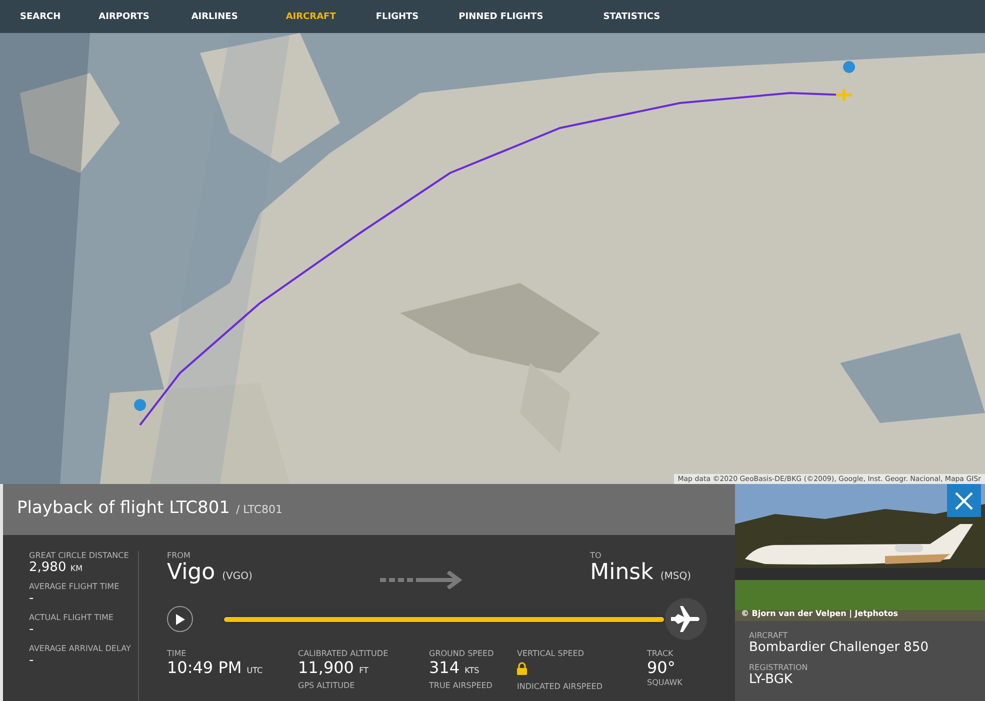 This screenshot has height=701, width=985. I want to click on nav-tab: SEARCH, so click(40, 17).